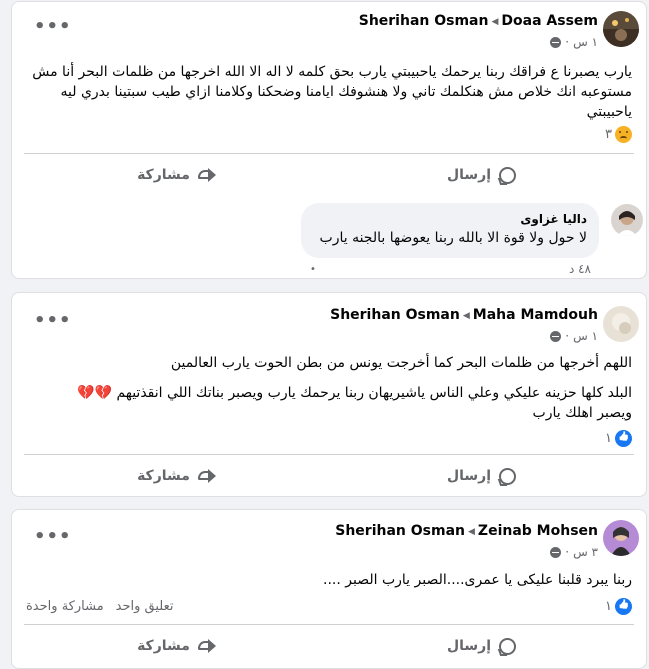 This screenshot has width=649, height=669. Describe the element at coordinates (65, 606) in the screenshot. I see `shares-count: مشاركة واحدة` at that location.